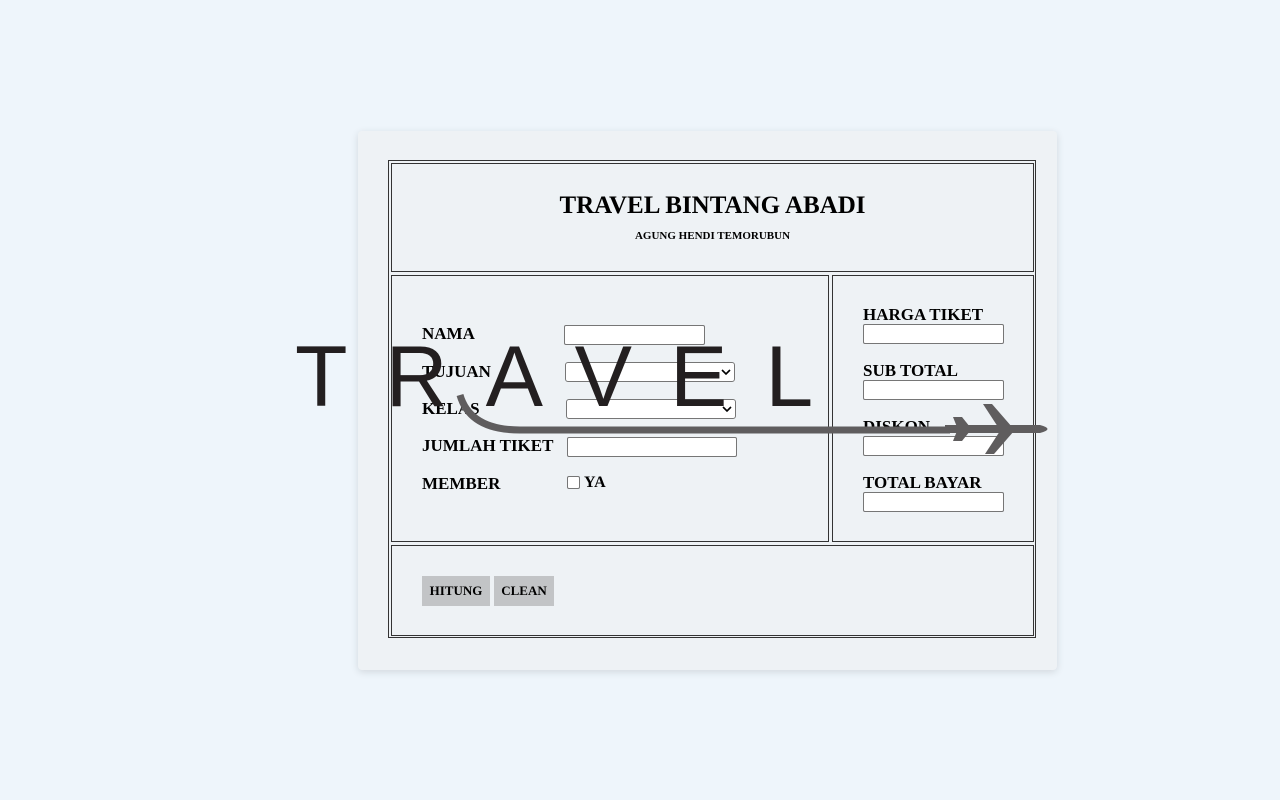  Describe the element at coordinates (652, 447) in the screenshot. I see `jumlah-tiket-input` at that location.